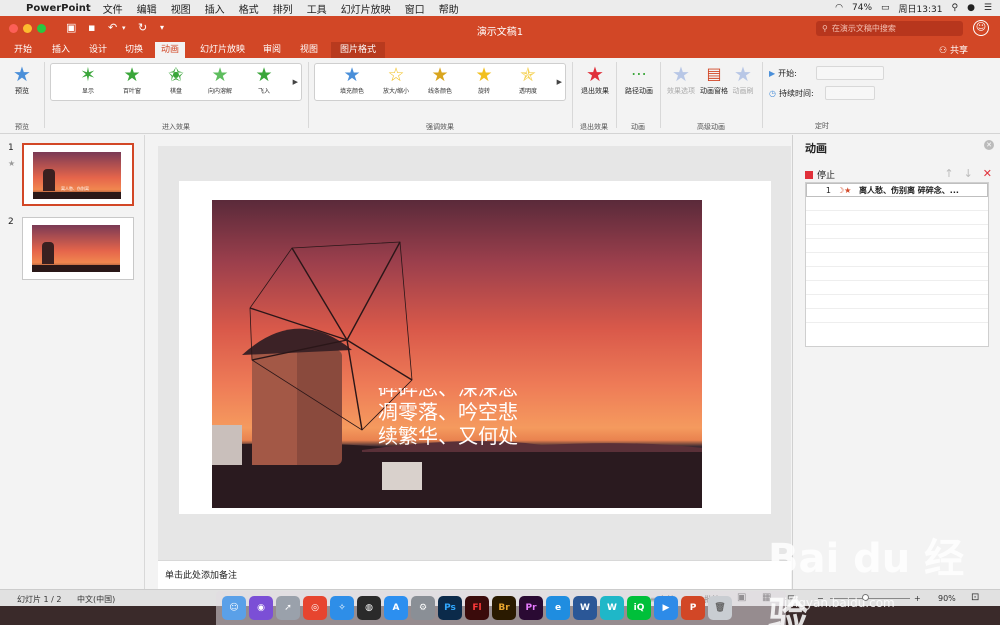 Image resolution: width=1000 pixels, height=625 pixels. I want to click on close-pane-icon: ✕, so click(989, 145).